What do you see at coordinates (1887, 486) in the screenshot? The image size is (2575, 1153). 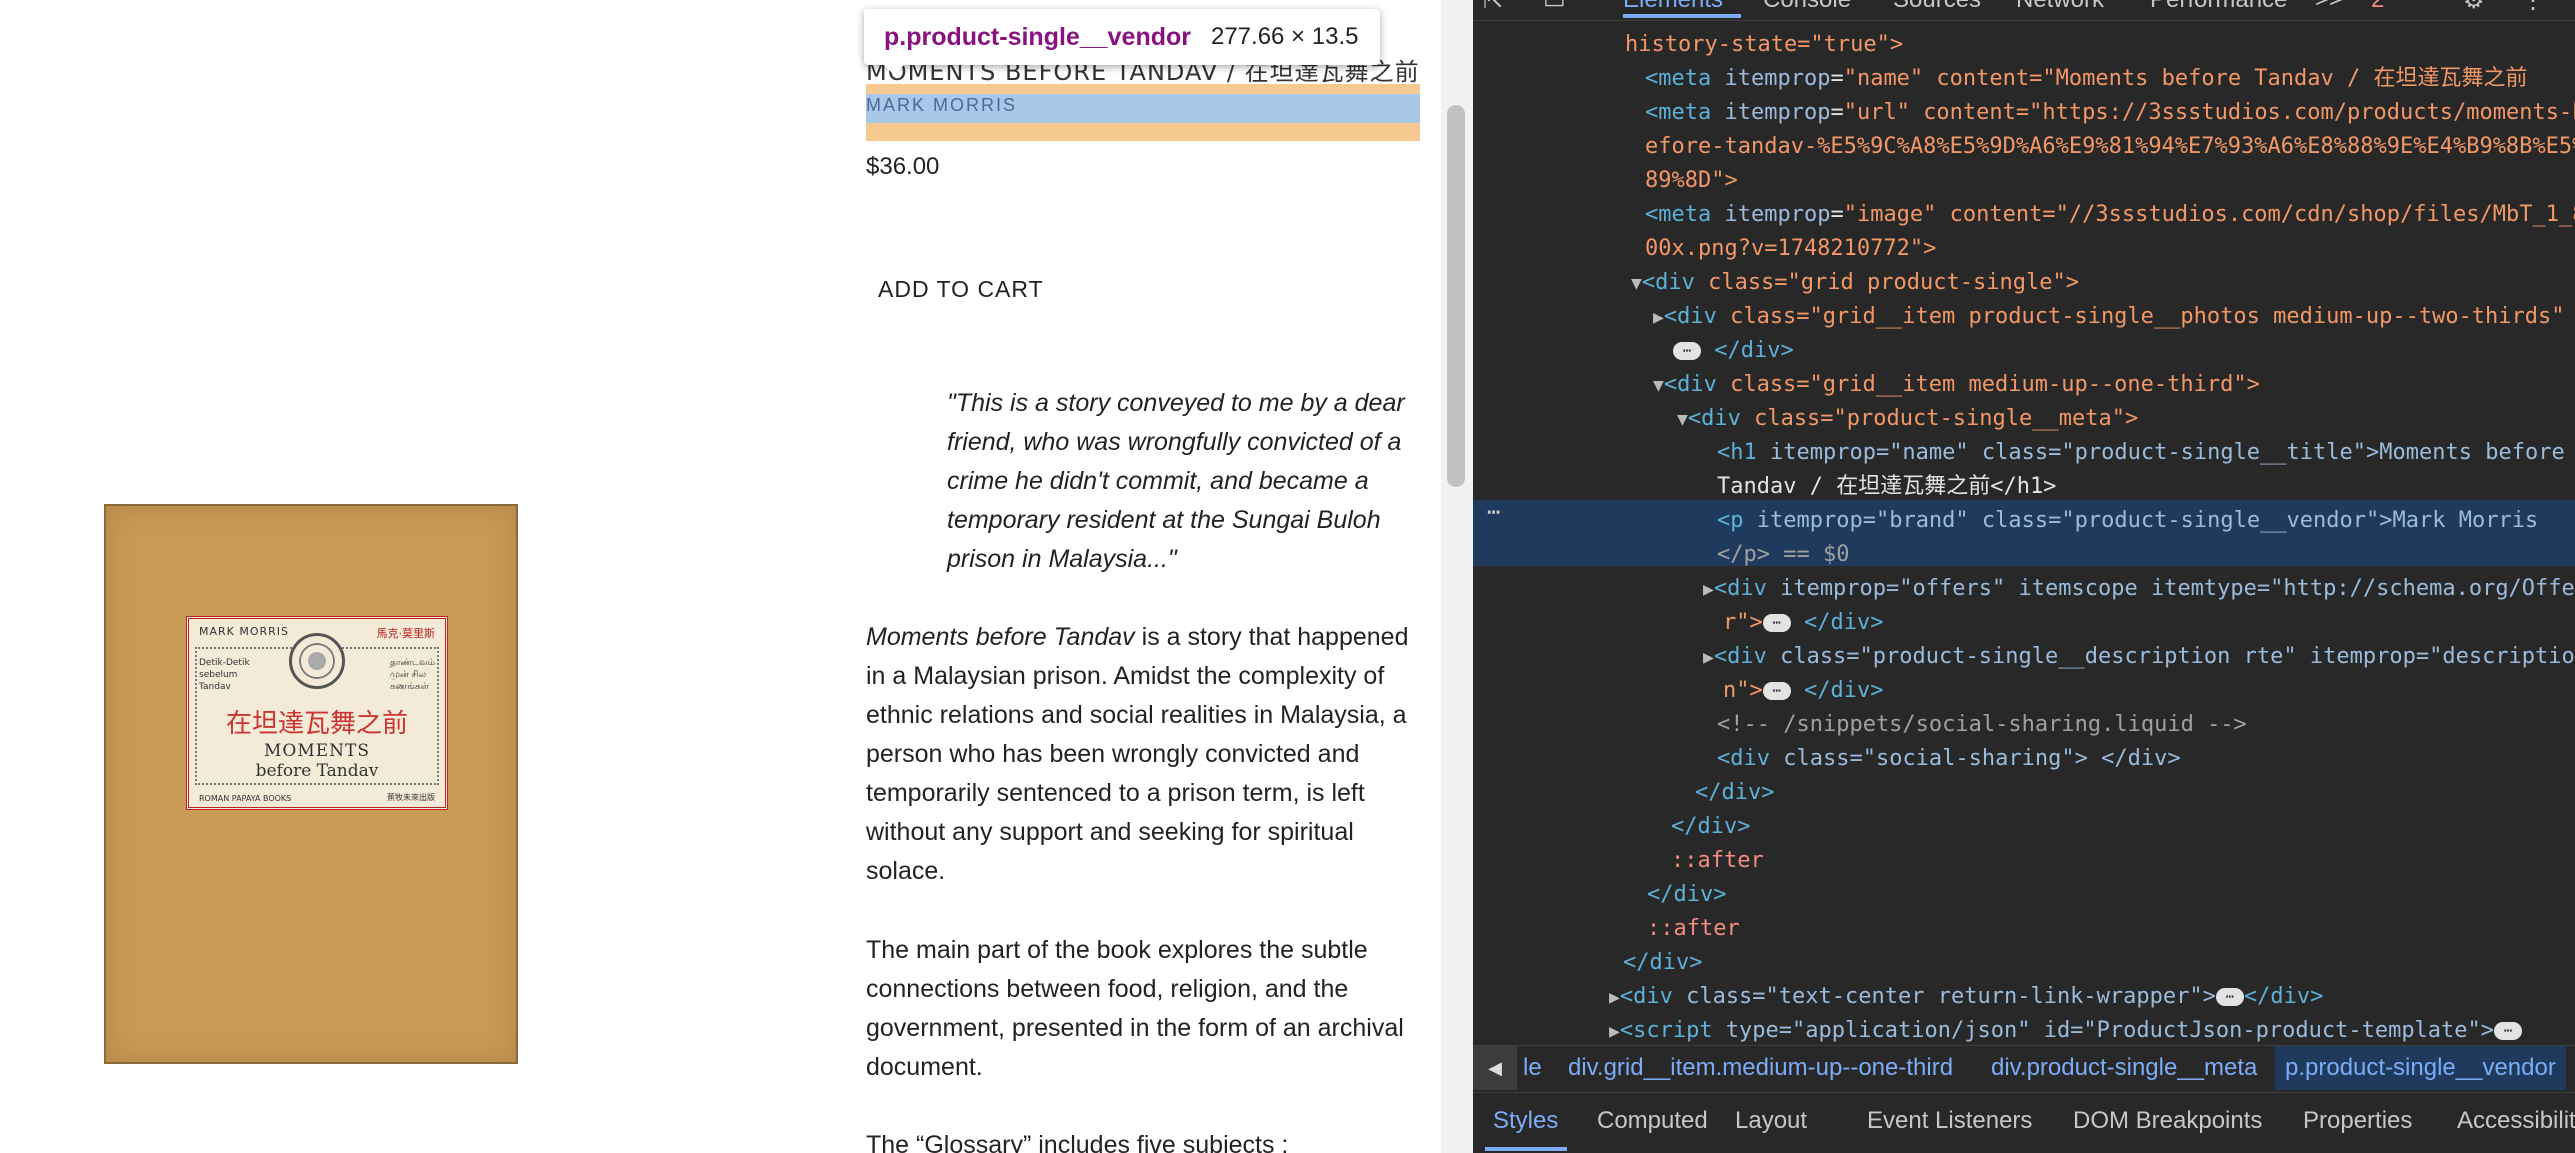 I see `dom-line: Tandav / 在坦達瓦舞之前</h1>` at bounding box center [1887, 486].